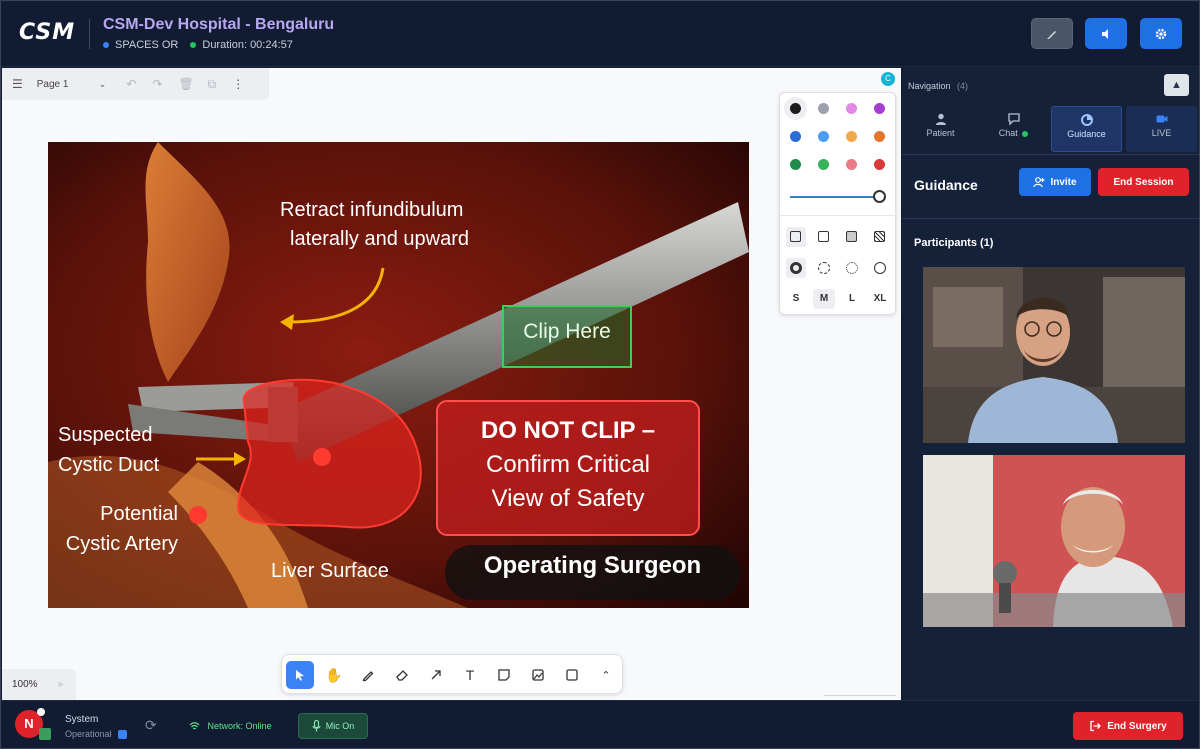 Image resolution: width=1200 pixels, height=749 pixels. What do you see at coordinates (823, 236) in the screenshot?
I see `fill-semi-icon` at bounding box center [823, 236].